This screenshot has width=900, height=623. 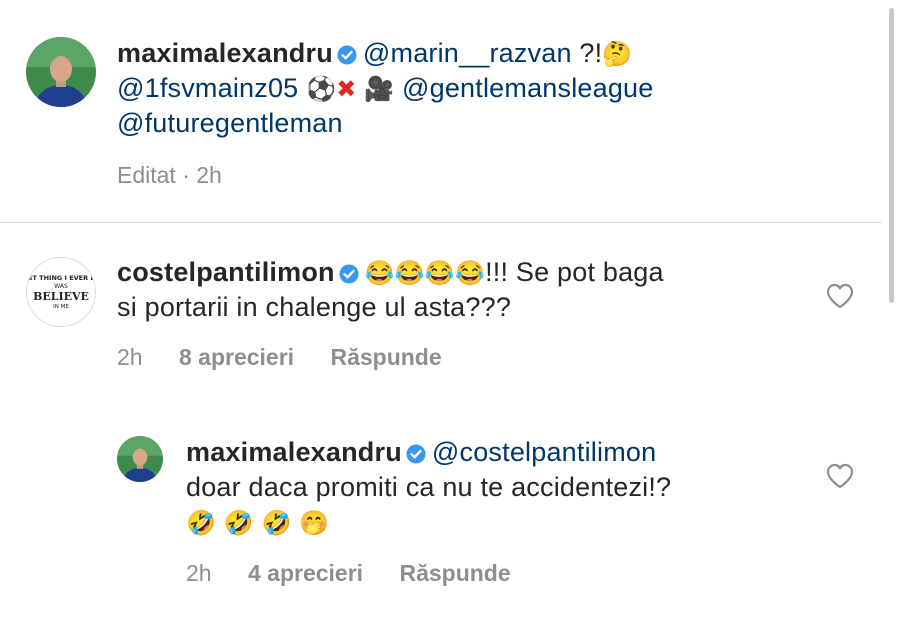 I want to click on username: costelpantilimon, so click(x=226, y=272).